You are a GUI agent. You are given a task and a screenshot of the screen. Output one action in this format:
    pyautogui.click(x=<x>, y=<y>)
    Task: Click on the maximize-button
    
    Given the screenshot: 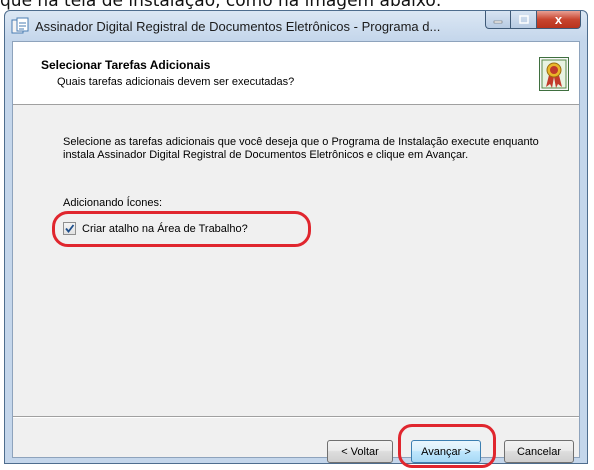 What is the action you would take?
    pyautogui.click(x=524, y=20)
    